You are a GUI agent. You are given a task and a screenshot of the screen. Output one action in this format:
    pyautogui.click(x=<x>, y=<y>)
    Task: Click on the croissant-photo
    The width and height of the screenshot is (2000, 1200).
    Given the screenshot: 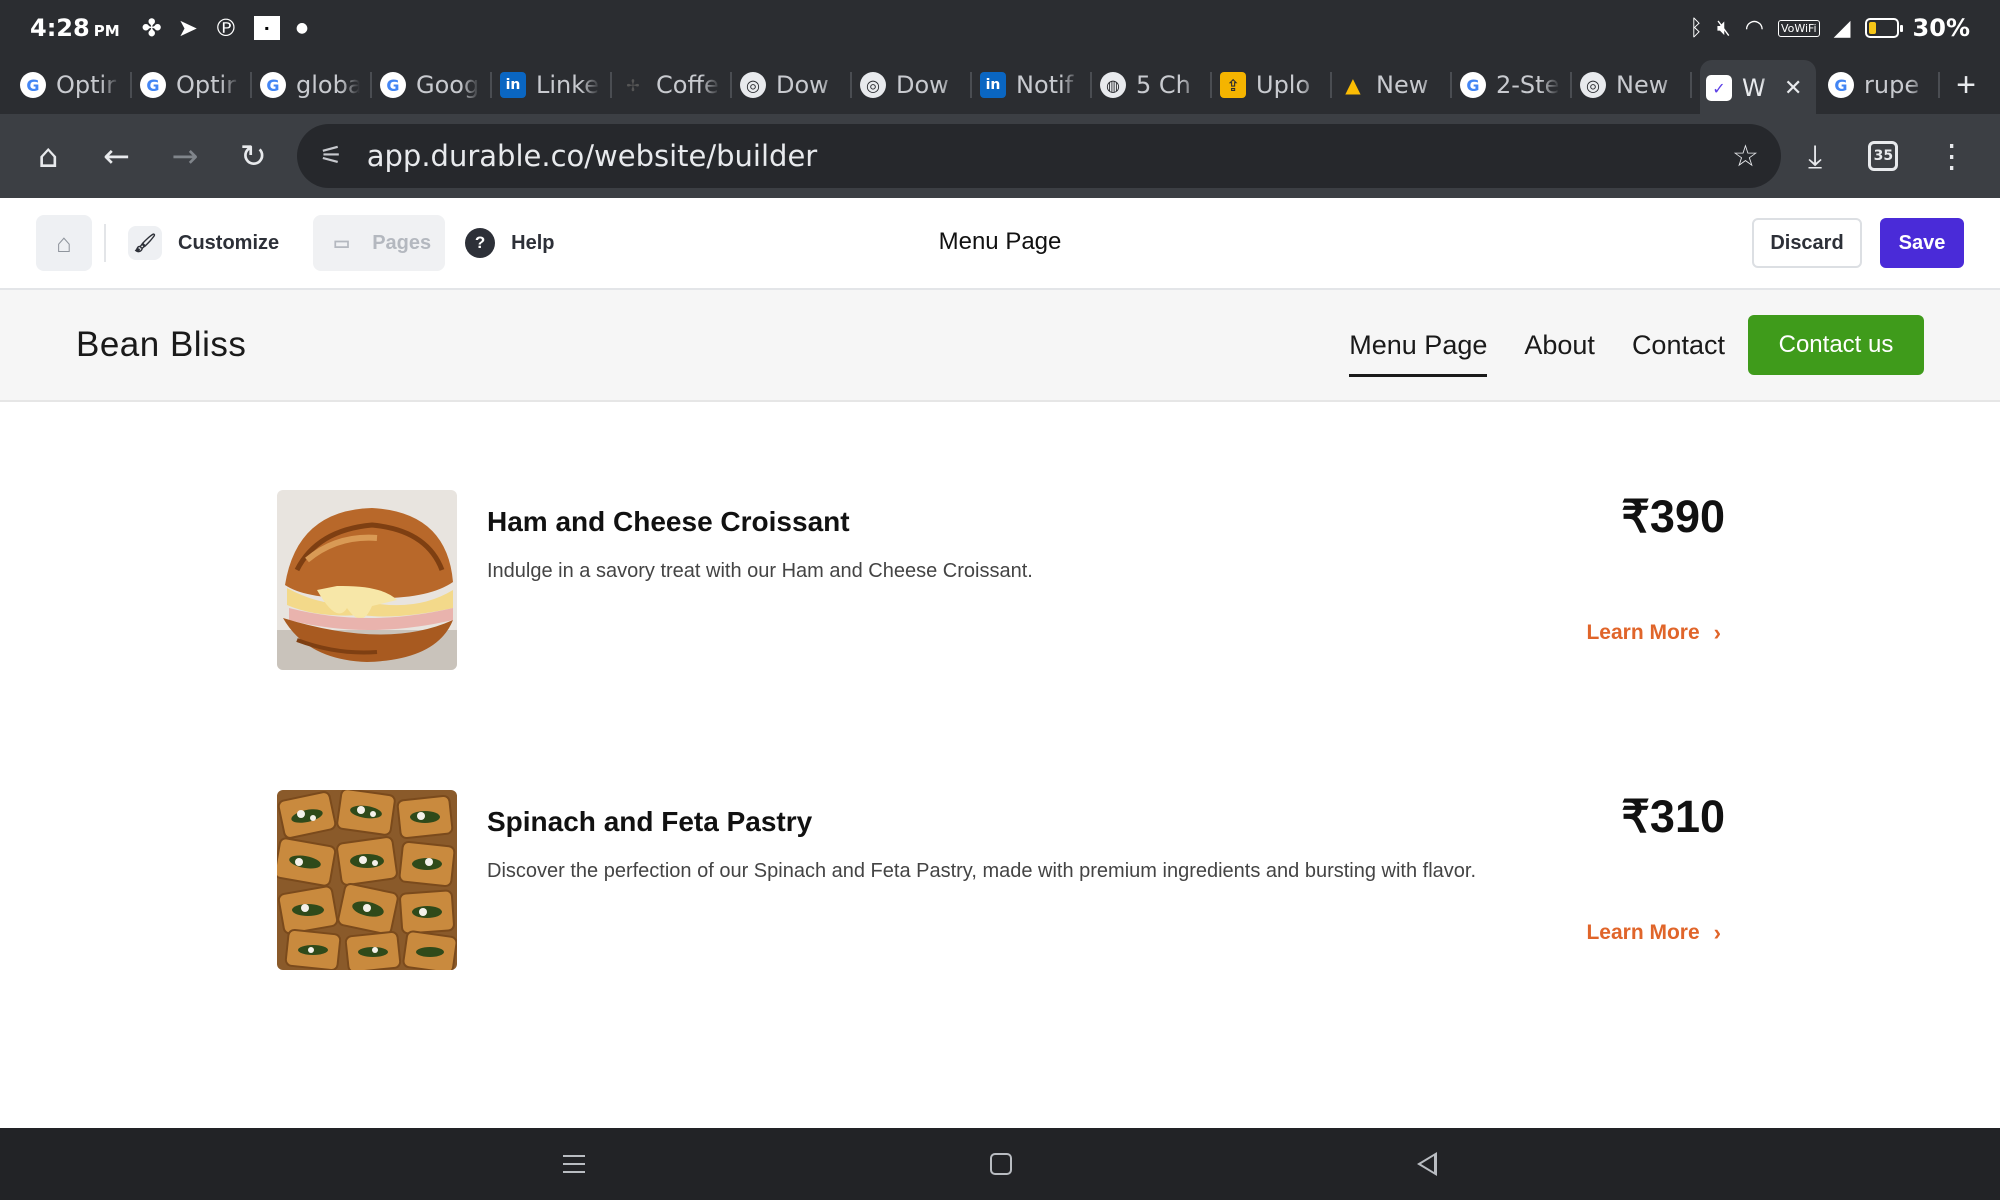 What is the action you would take?
    pyautogui.click(x=367, y=580)
    